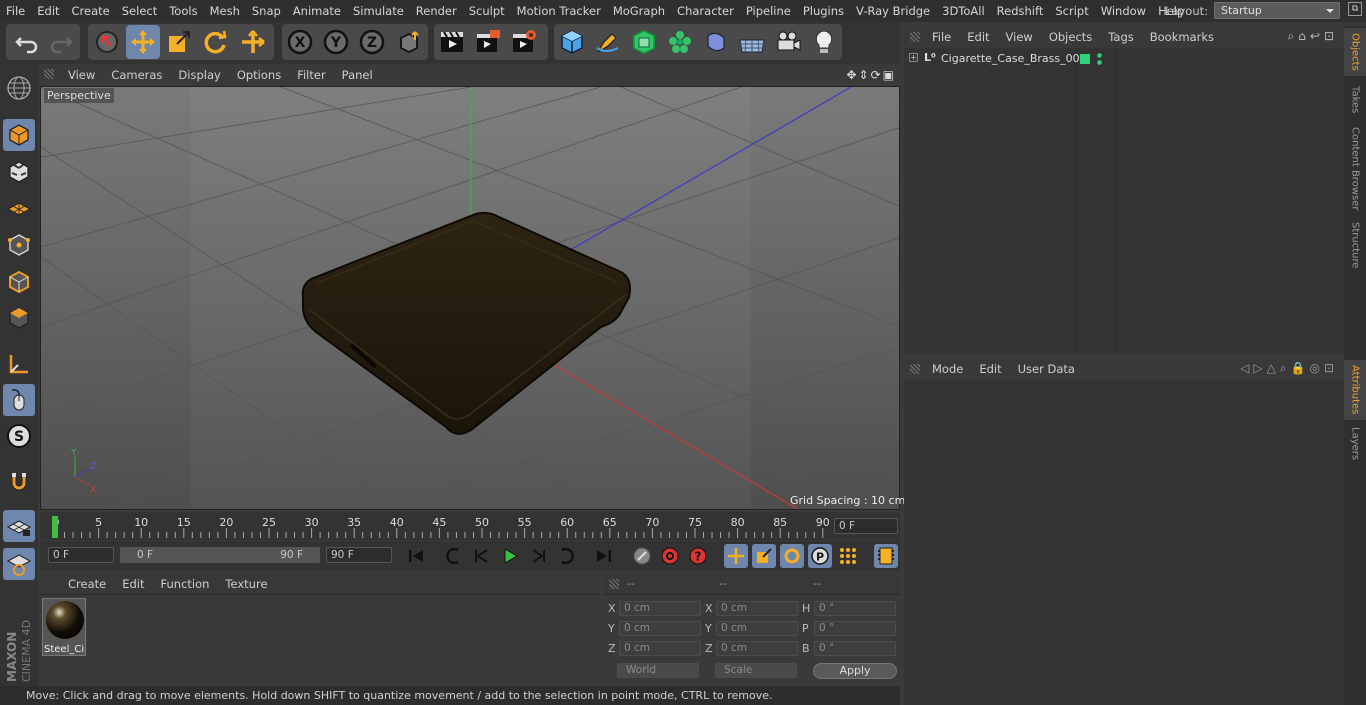 The height and width of the screenshot is (705, 1366). Describe the element at coordinates (871, 75) in the screenshot. I see `viewport-nav-icons: ✥⇕⟳▣` at that location.